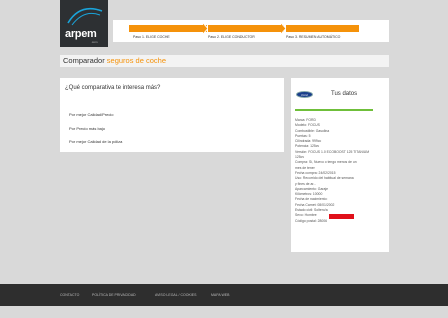  Describe the element at coordinates (175, 295) in the screenshot. I see `footer-link-legal: AVISO LEGAL / COOKIES` at that location.